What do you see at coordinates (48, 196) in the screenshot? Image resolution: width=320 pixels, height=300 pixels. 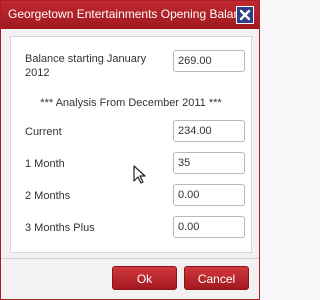 I see `two-months-label: 2 Months` at bounding box center [48, 196].